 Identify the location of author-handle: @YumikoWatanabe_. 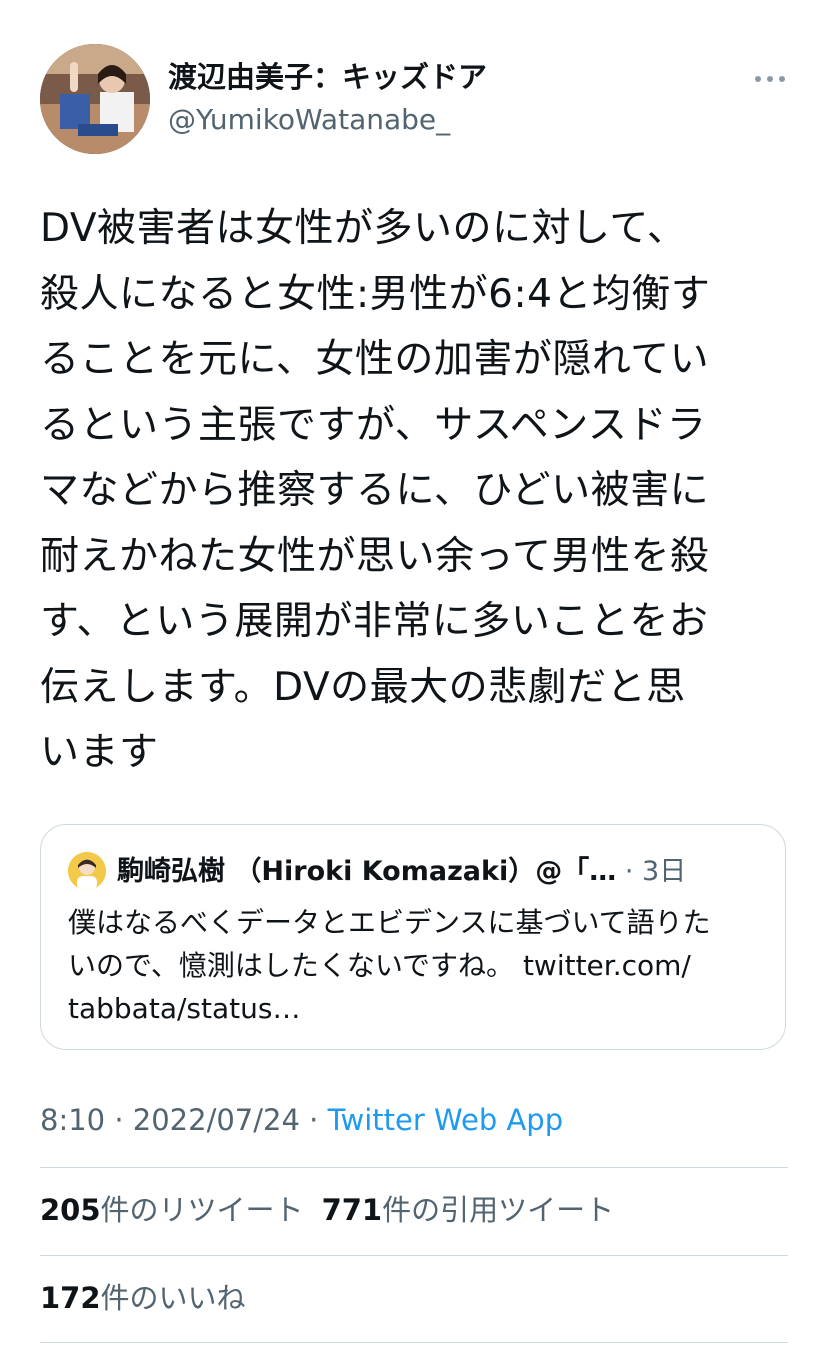
(309, 120).